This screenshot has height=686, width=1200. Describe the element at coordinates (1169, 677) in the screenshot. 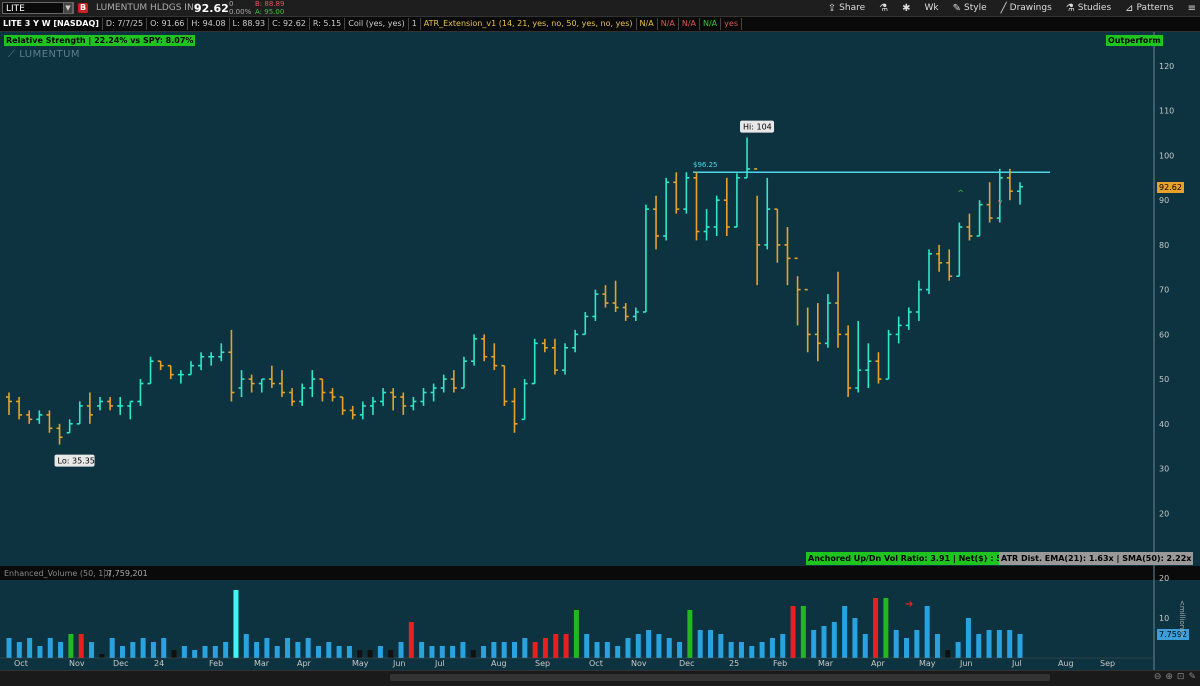

I see `zoom-in-icon: ⊕` at that location.